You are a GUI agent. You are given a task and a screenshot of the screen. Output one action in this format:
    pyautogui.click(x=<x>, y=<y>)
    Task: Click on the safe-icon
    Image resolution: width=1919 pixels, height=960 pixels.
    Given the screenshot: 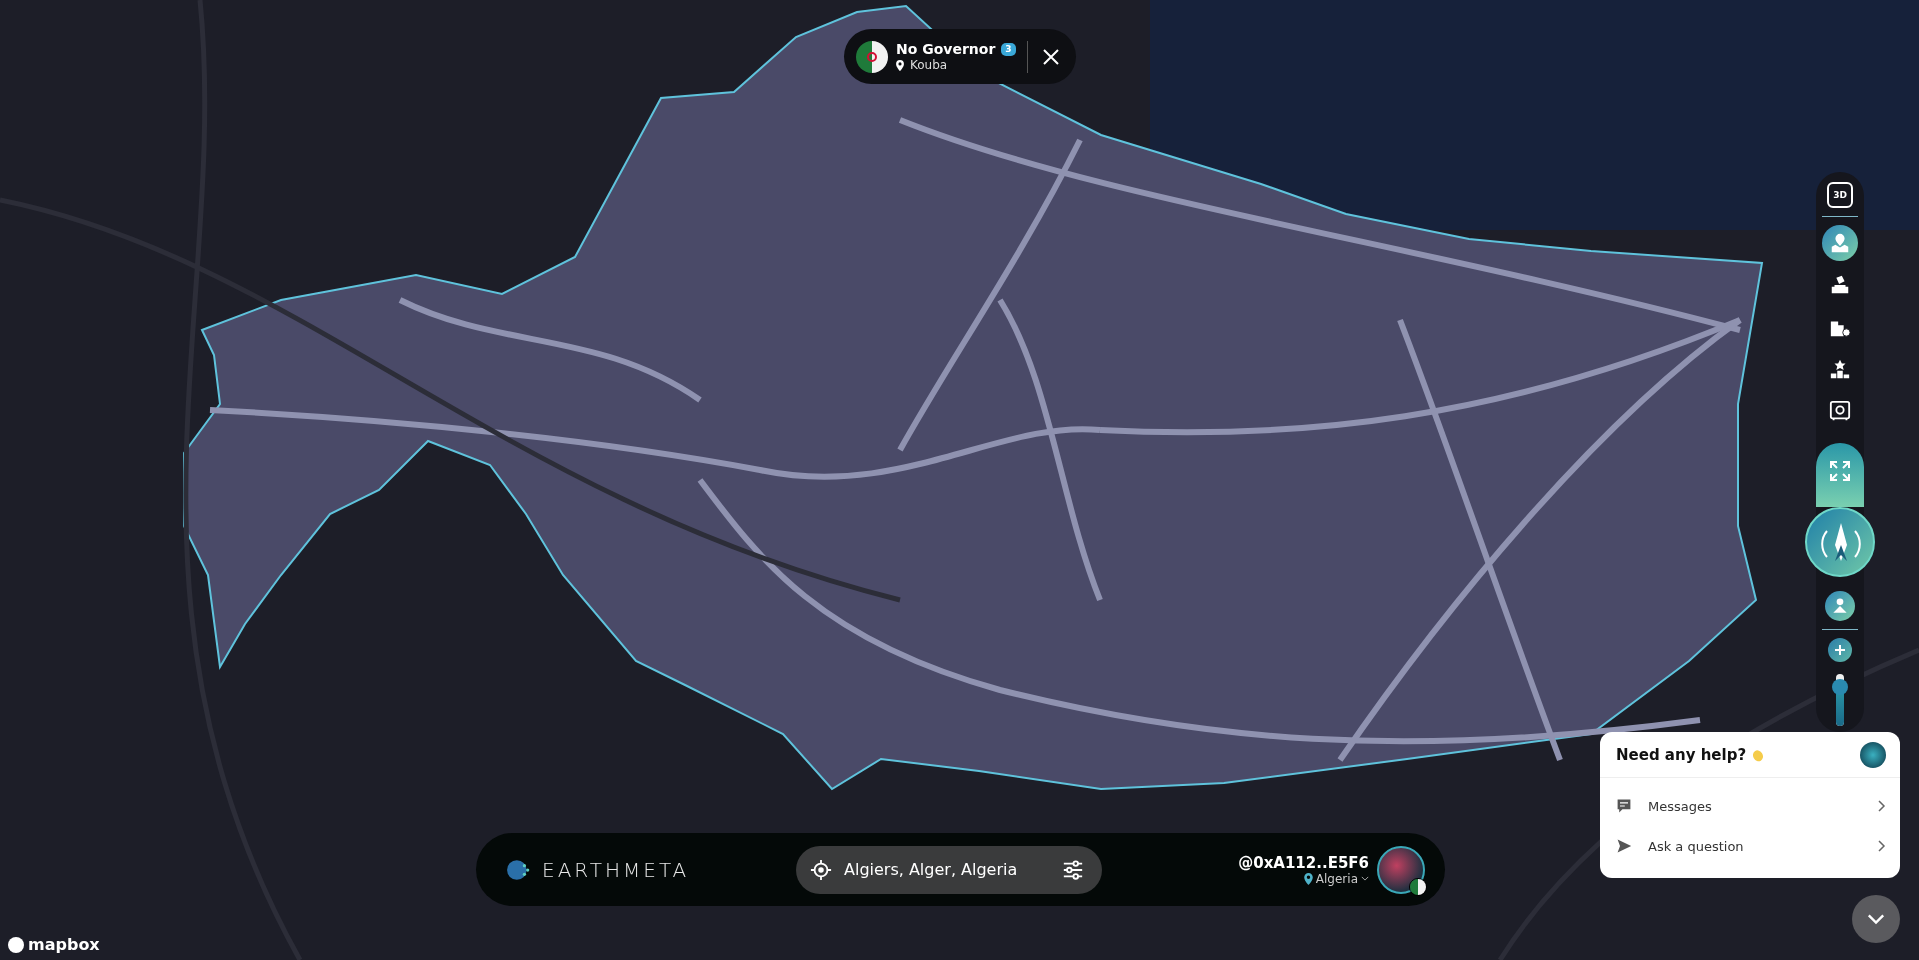 What is the action you would take?
    pyautogui.click(x=1840, y=411)
    